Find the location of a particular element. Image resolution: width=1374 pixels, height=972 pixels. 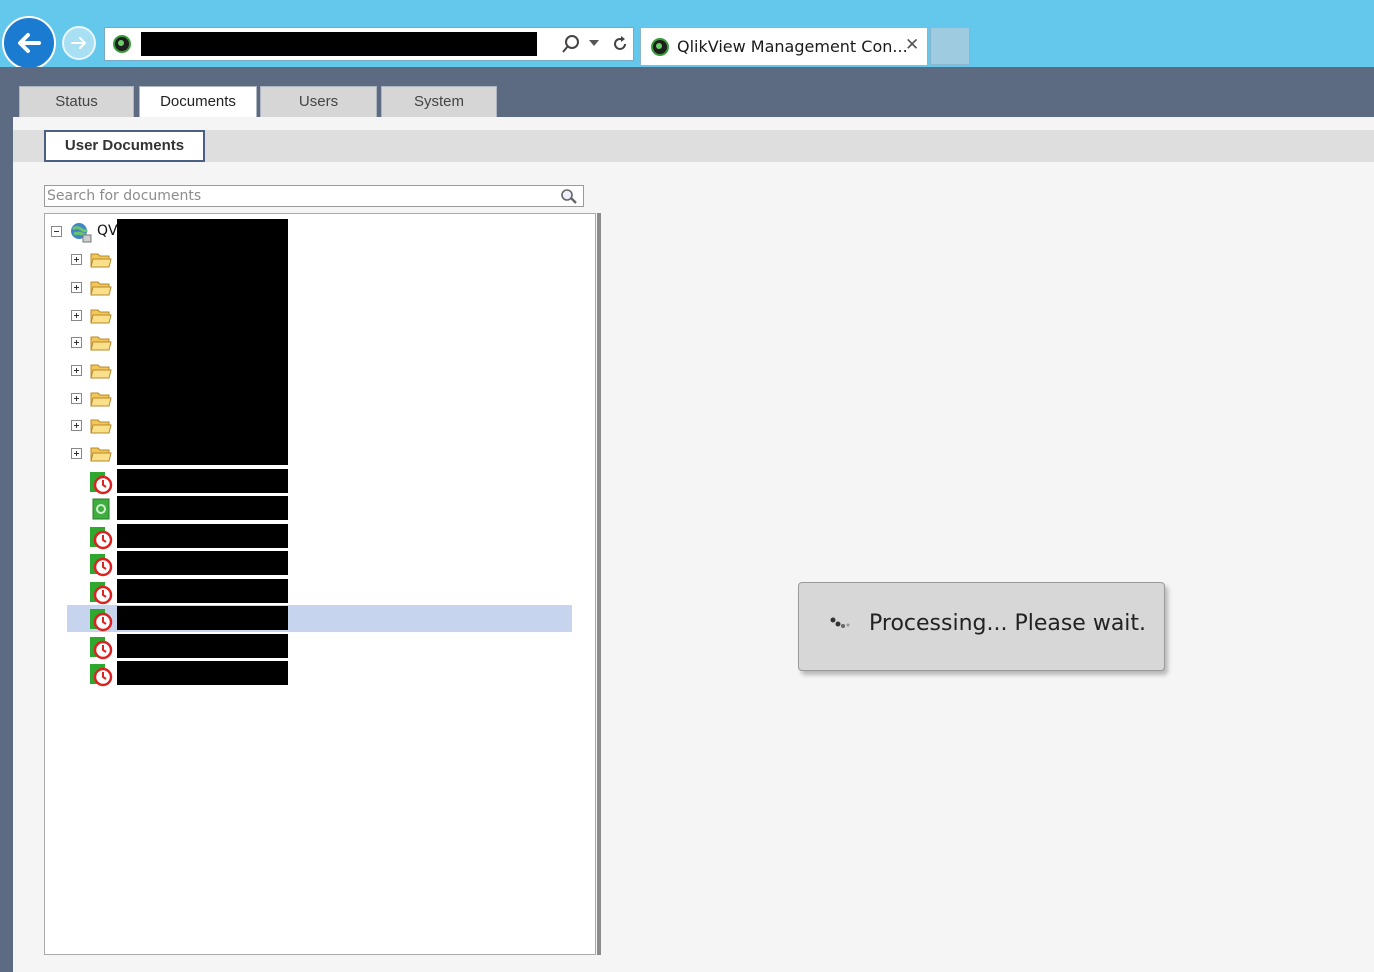

processing-dialog: Processing... Please wait. is located at coordinates (981, 626).